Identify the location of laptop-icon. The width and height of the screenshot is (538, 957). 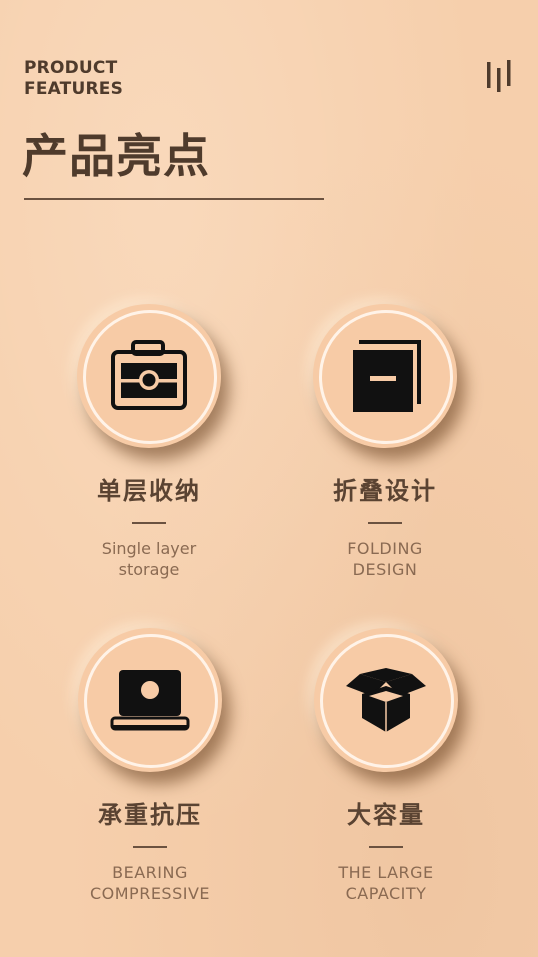
(150, 700).